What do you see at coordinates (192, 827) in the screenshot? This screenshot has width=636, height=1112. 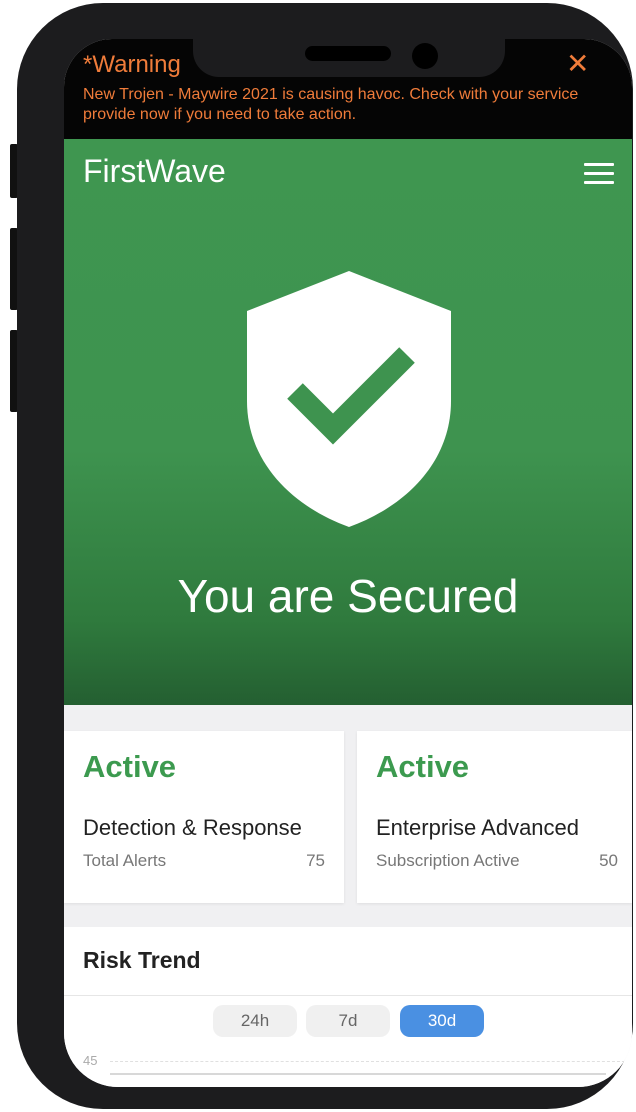 I see `card-title: Detection & Response` at bounding box center [192, 827].